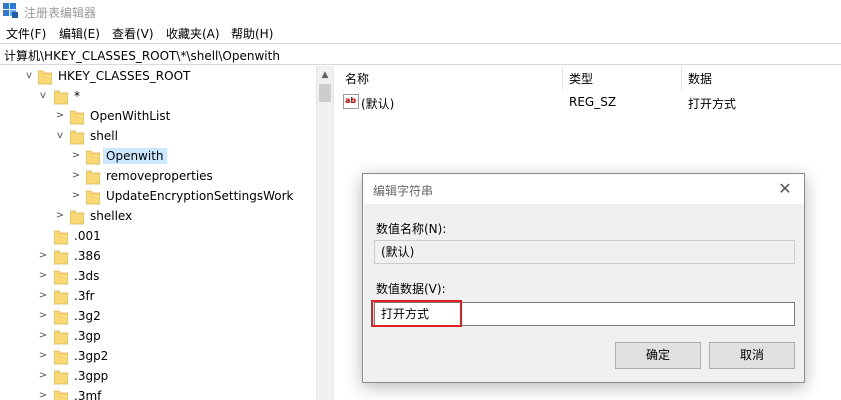  Describe the element at coordinates (91, 376) in the screenshot. I see `tree-item-label: .3gpp` at that location.